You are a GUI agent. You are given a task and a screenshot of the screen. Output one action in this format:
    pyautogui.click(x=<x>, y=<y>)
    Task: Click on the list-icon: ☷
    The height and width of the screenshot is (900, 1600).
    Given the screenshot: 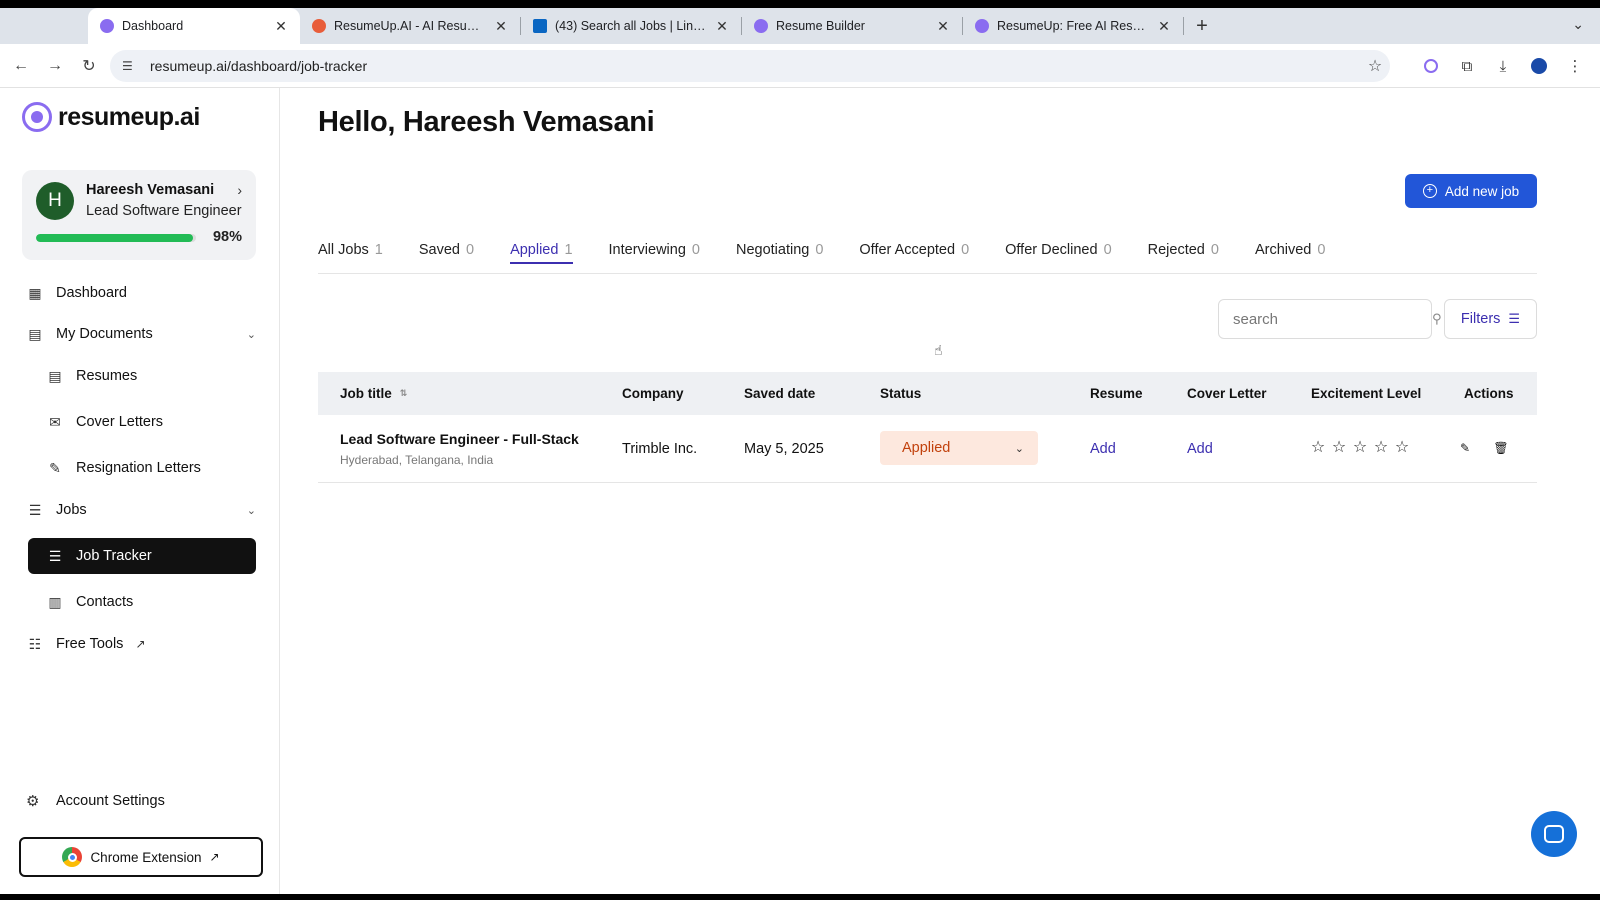 What is the action you would take?
    pyautogui.click(x=35, y=643)
    